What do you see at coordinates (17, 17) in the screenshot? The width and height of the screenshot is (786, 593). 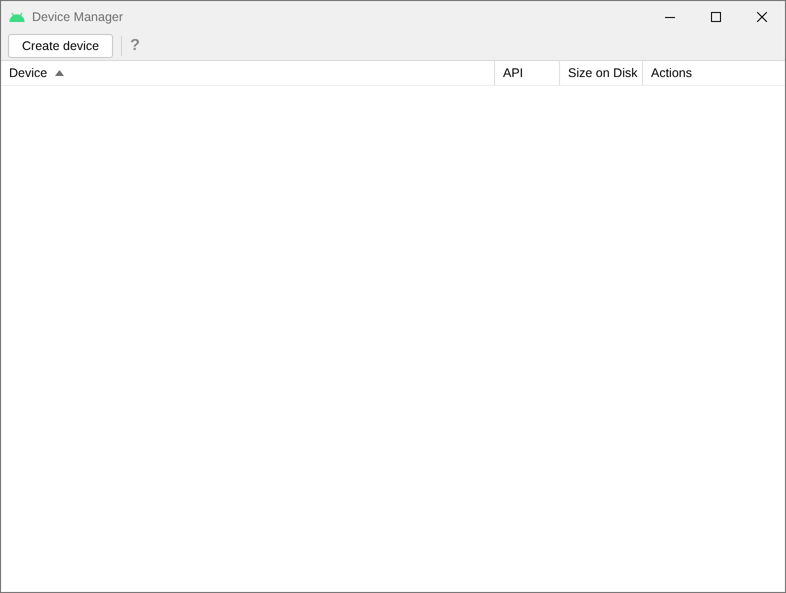 I see `android-logo-icon` at bounding box center [17, 17].